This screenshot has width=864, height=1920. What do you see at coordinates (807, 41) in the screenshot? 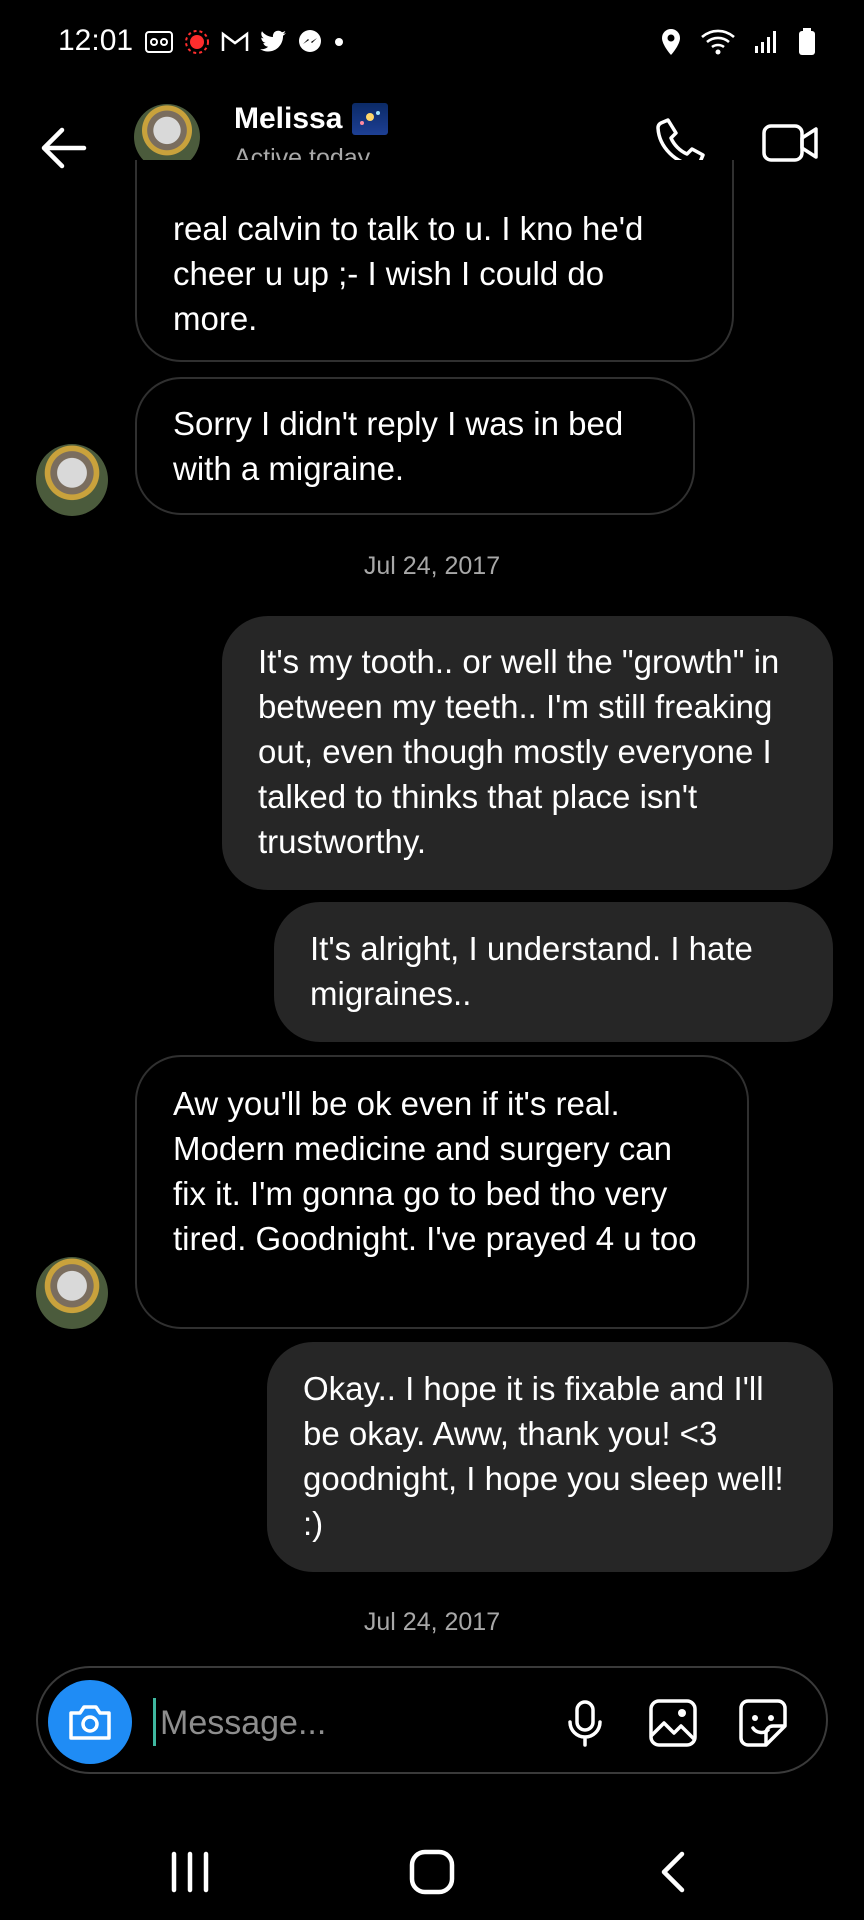
I see `battery-icon` at bounding box center [807, 41].